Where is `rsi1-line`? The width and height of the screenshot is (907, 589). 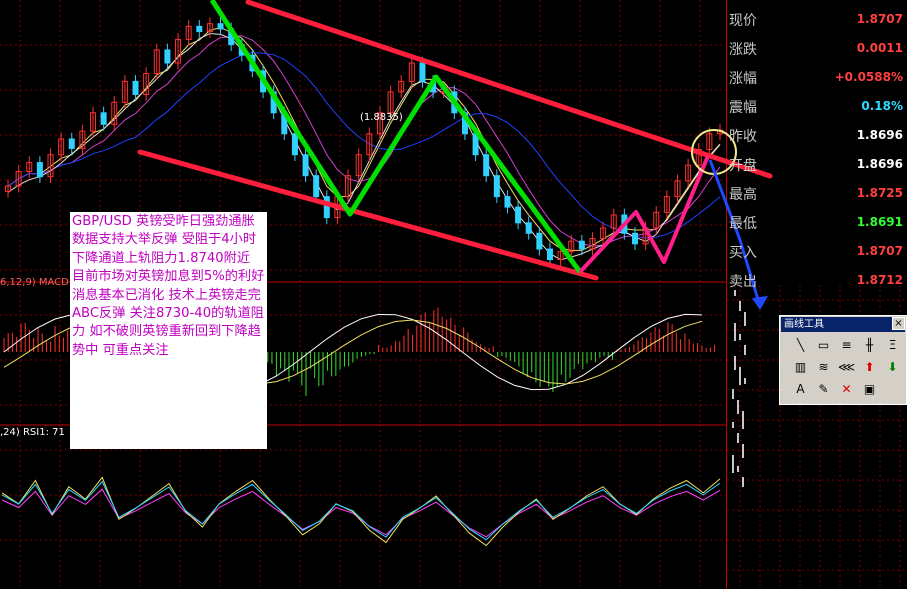 rsi1-line is located at coordinates (361, 511).